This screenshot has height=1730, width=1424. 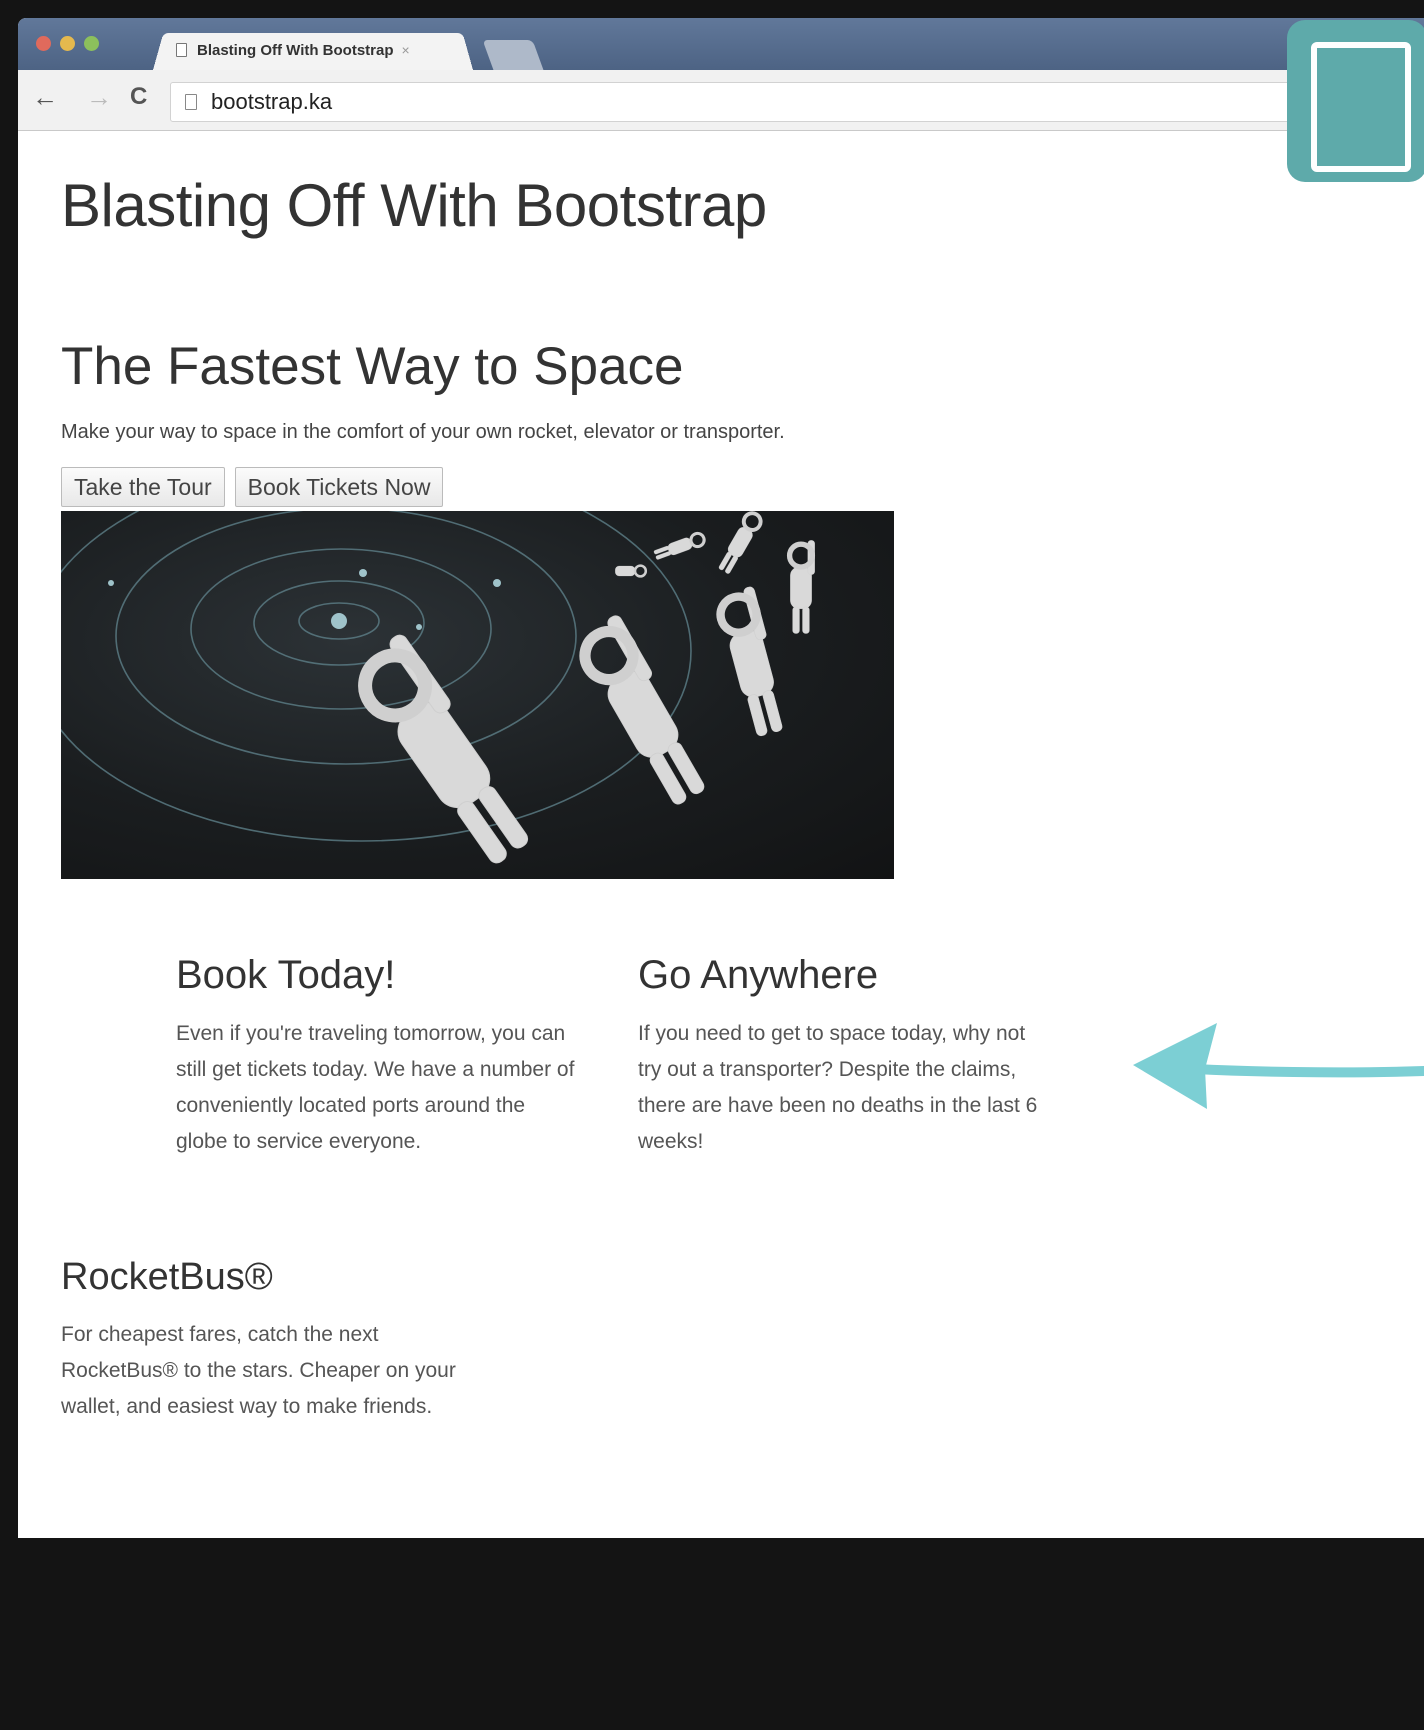 What do you see at coordinates (414, 205) in the screenshot?
I see `page-title: Blasting Off With Bootstrap` at bounding box center [414, 205].